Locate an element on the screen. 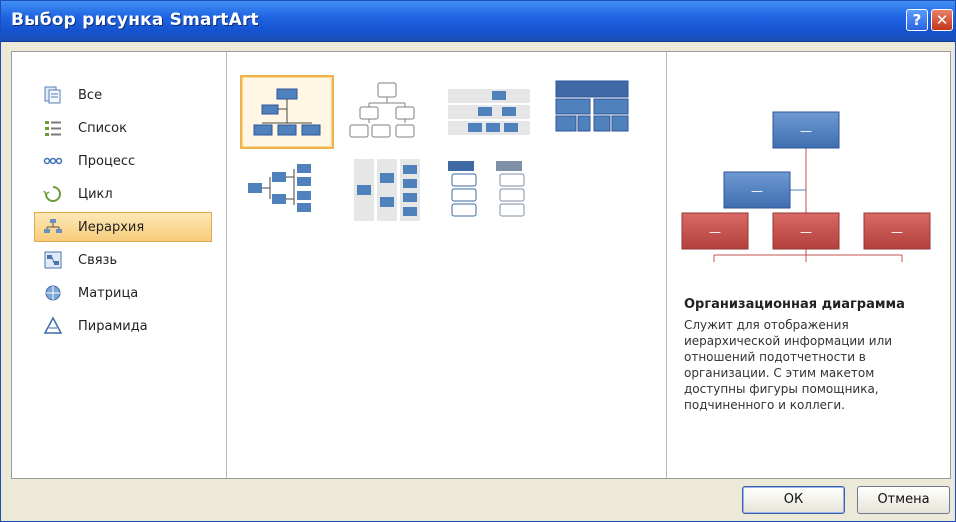 The height and width of the screenshot is (522, 956). relationship-icon is located at coordinates (53, 260).